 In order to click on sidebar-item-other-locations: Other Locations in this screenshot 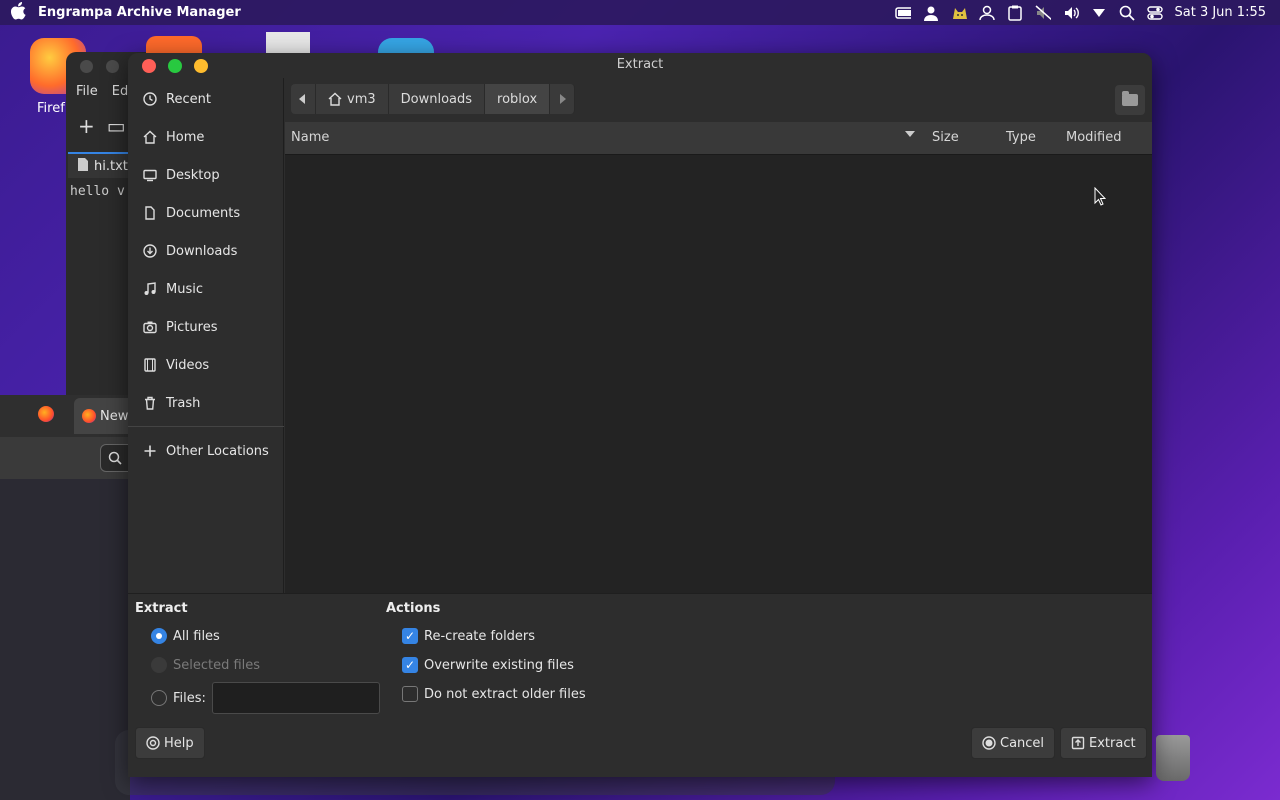, I will do `click(206, 451)`.